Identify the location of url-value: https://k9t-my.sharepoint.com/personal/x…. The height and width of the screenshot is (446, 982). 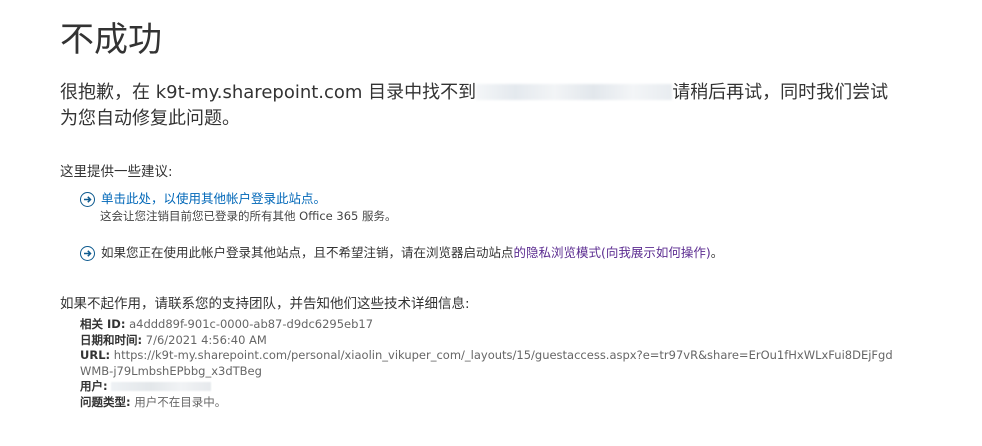
(486, 363).